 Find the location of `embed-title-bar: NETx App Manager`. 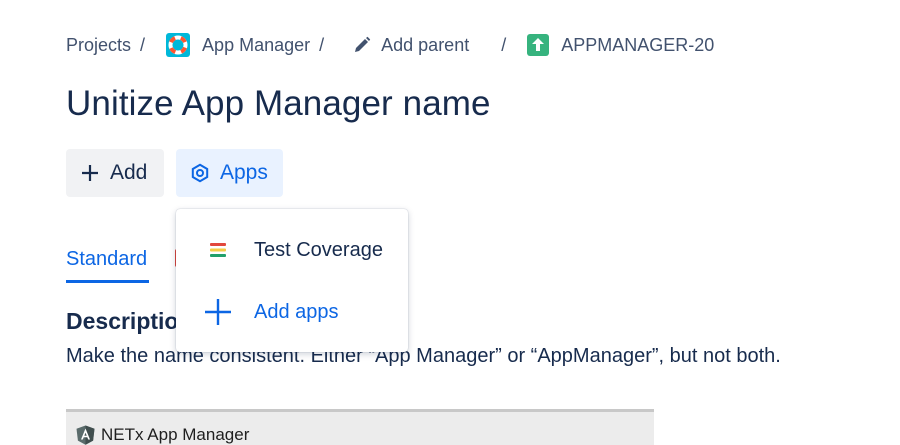

embed-title-bar: NETx App Manager is located at coordinates (162, 435).